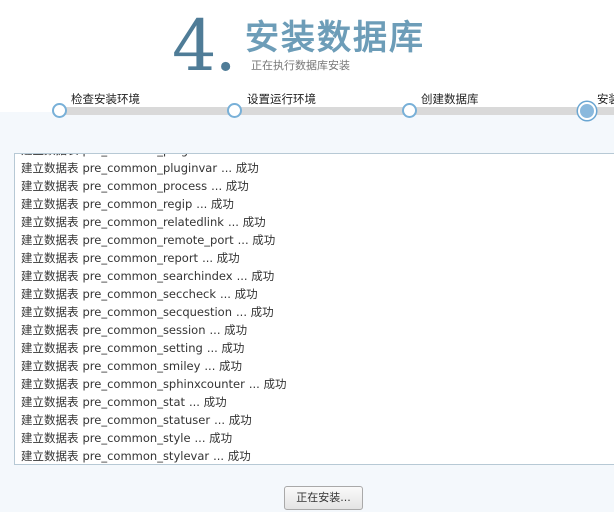 This screenshot has height=512, width=614. Describe the element at coordinates (142, 348) in the screenshot. I see `log-entry-table: pre_common_setting` at that location.